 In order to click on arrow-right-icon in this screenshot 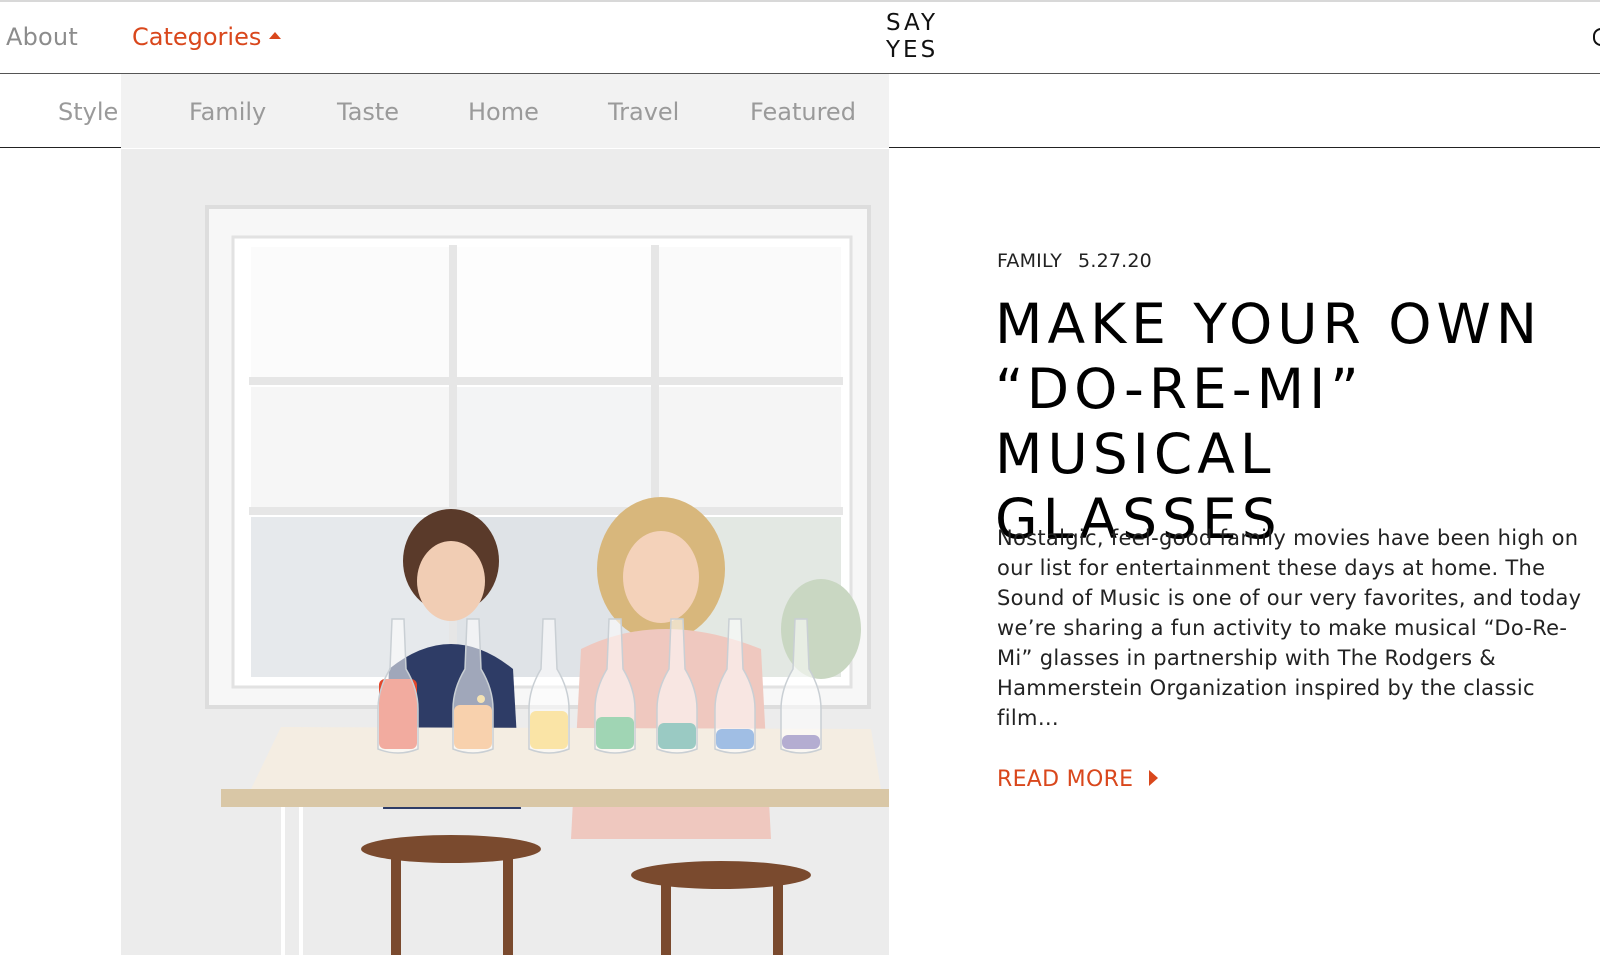, I will do `click(1154, 778)`.